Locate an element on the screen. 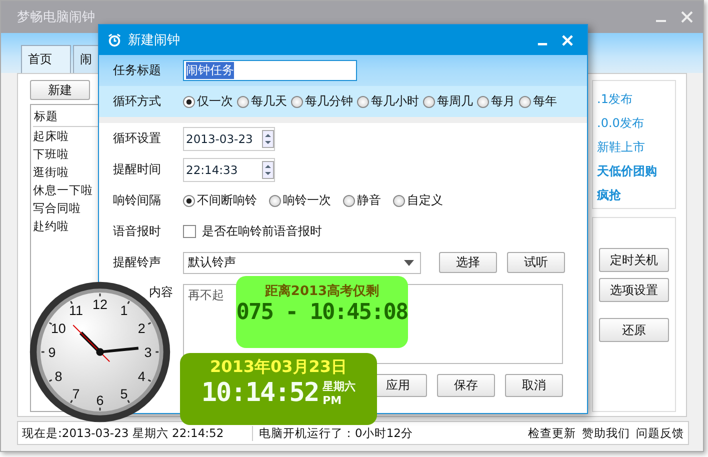  uptime-text: 电脑开机运行了：0小时12分 is located at coordinates (335, 433).